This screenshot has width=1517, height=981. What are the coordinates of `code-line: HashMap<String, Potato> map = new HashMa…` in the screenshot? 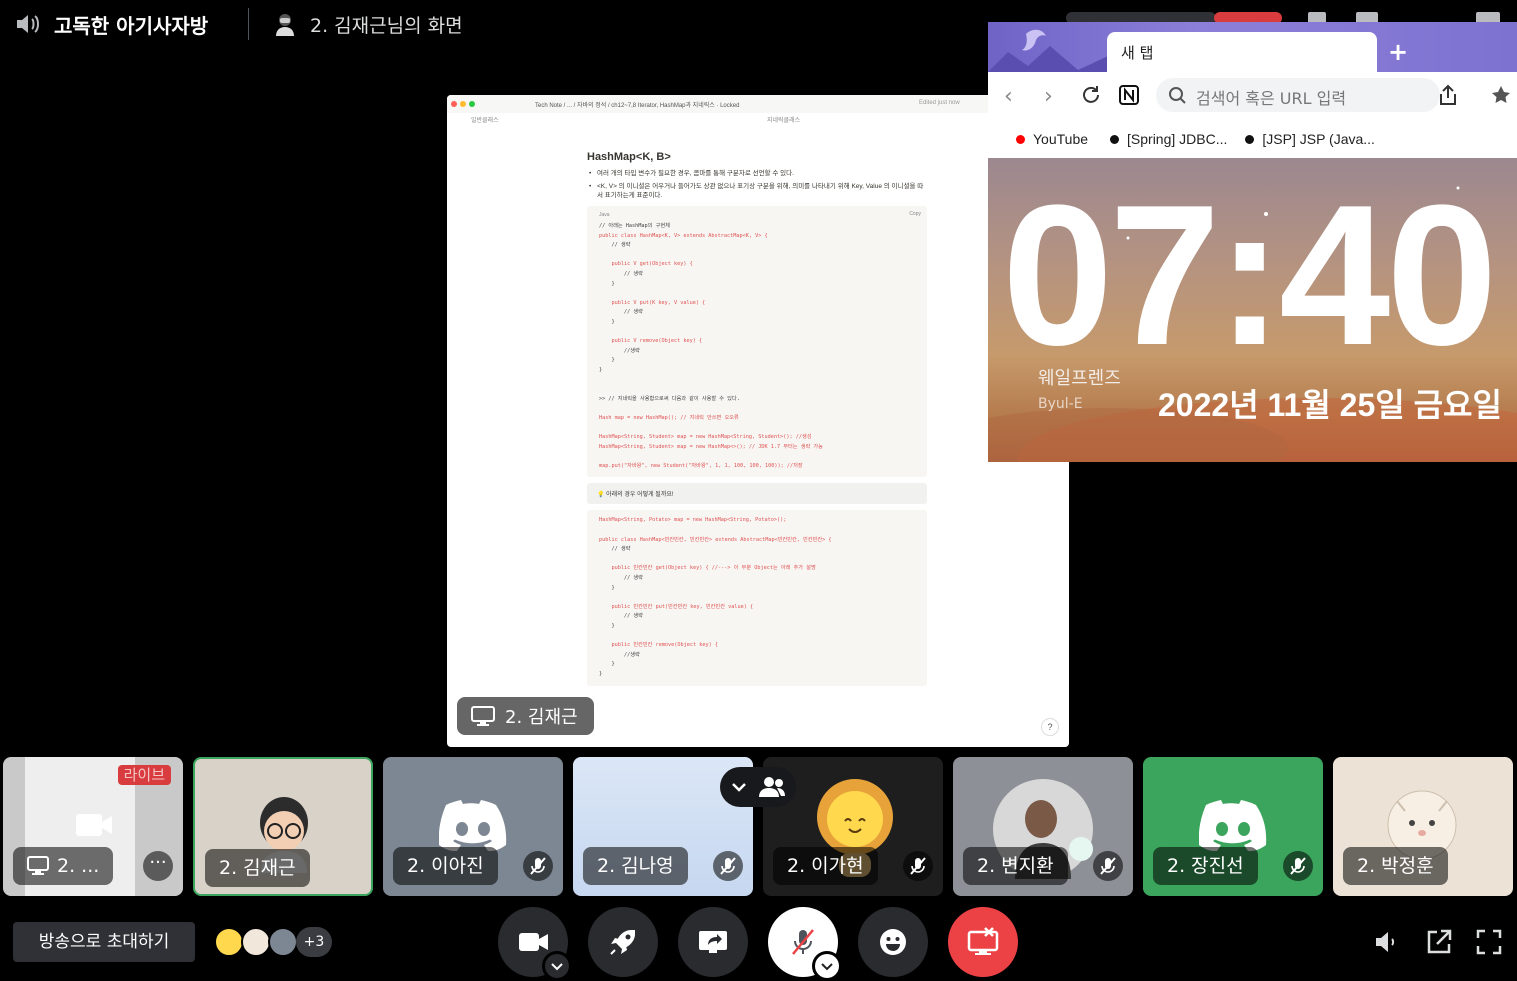 It's located at (693, 520).